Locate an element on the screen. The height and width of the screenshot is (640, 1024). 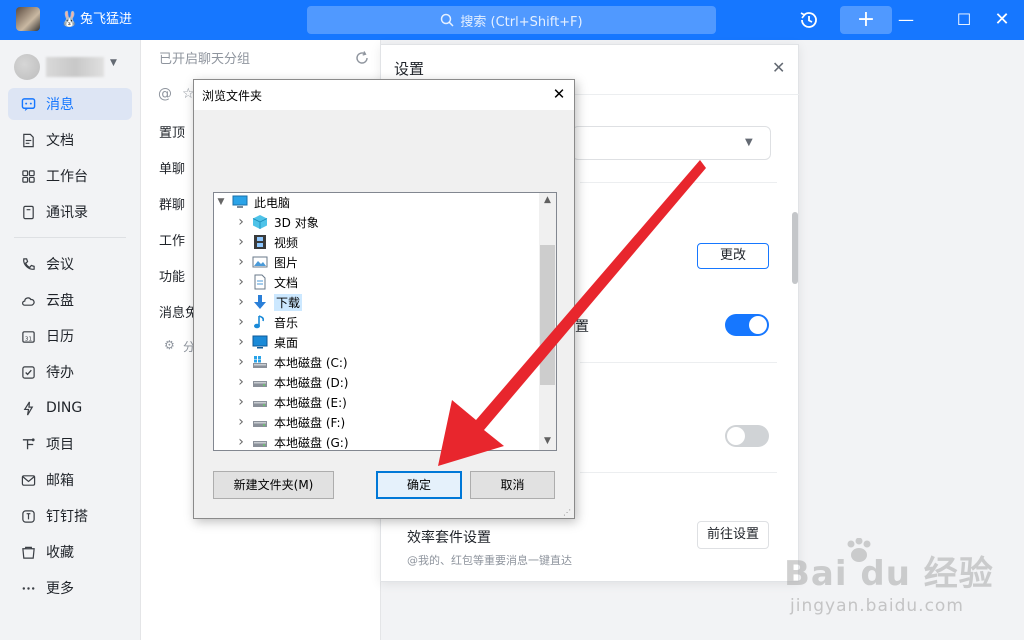
cancel-button: 取消 is located at coordinates (512, 485).